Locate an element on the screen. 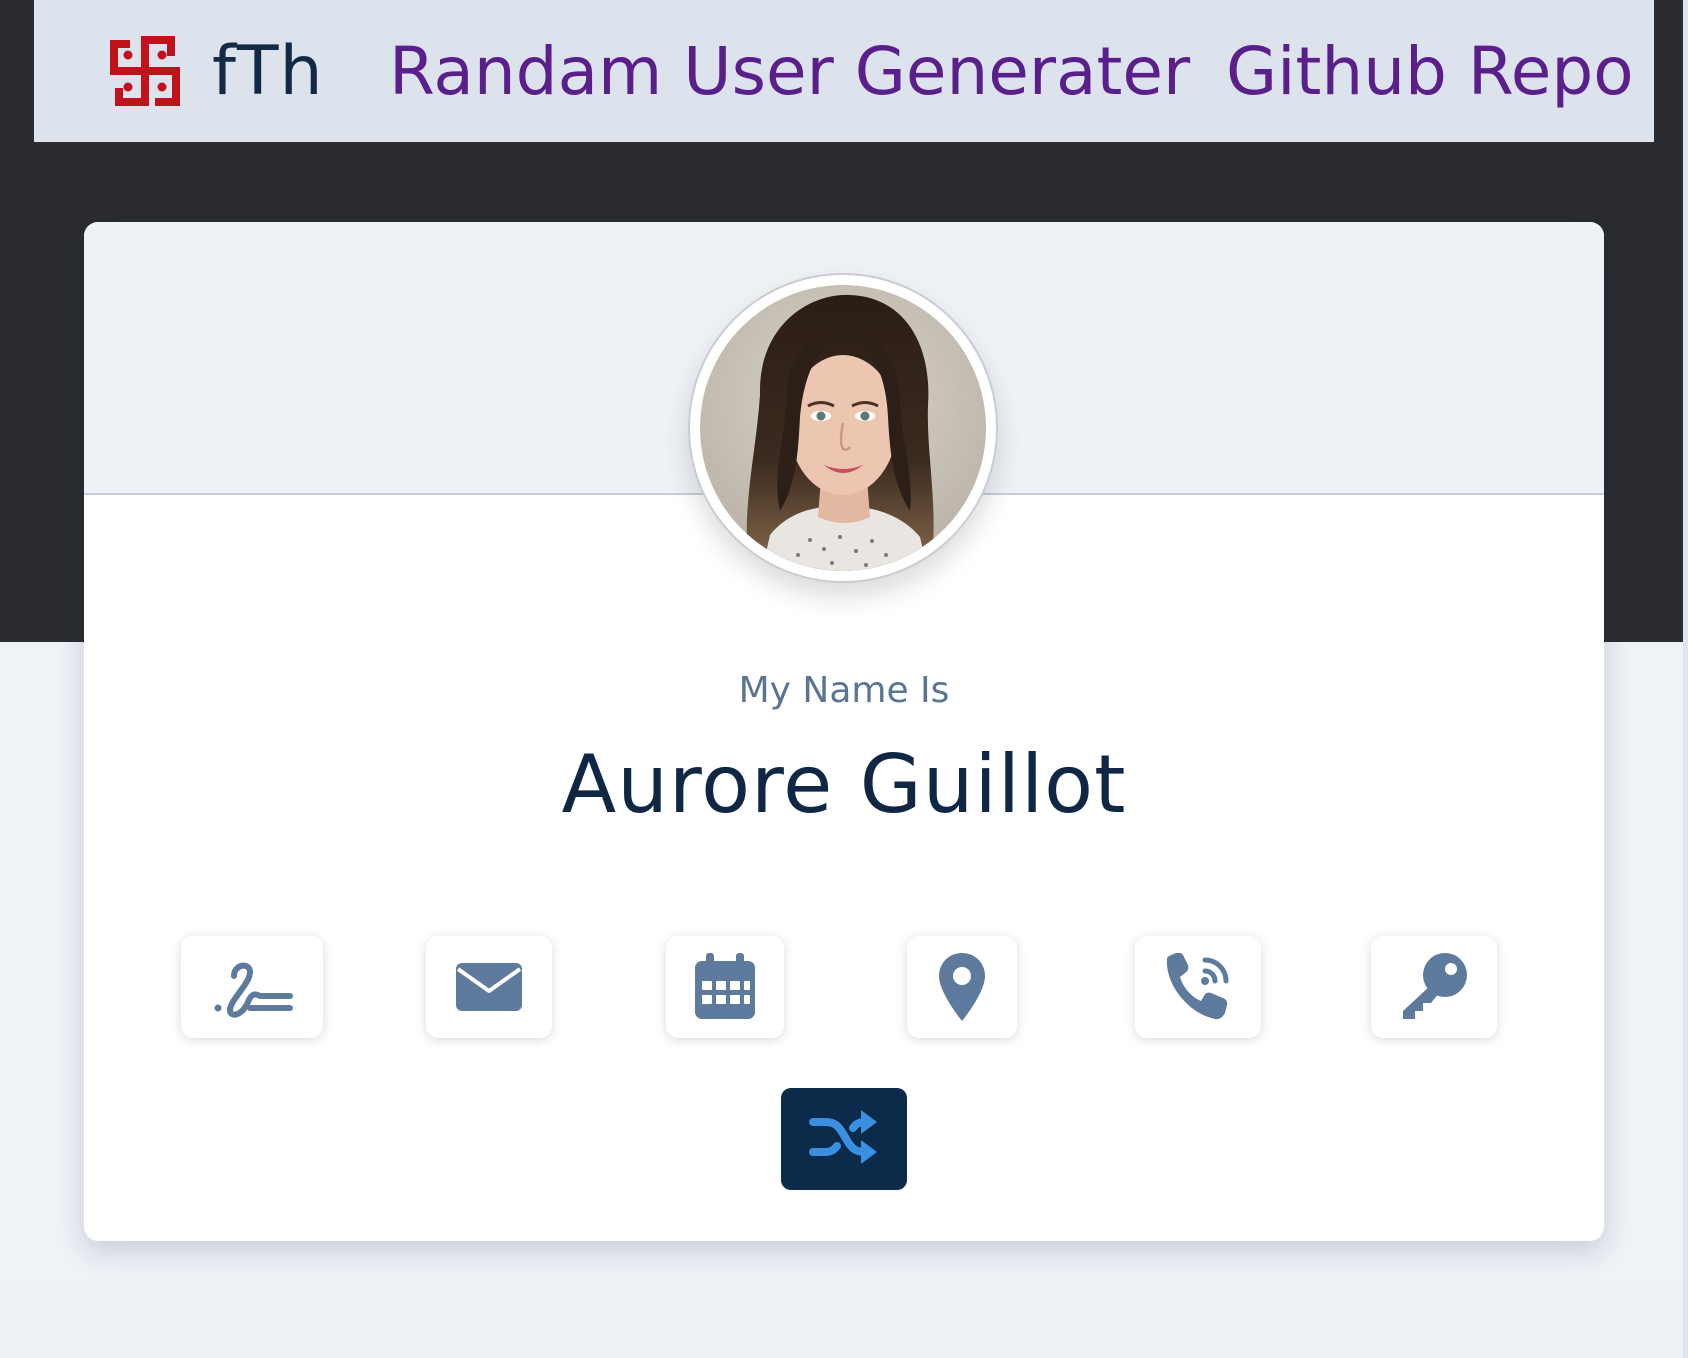 This screenshot has width=1688, height=1358. info-label: My Name Is is located at coordinates (844, 690).